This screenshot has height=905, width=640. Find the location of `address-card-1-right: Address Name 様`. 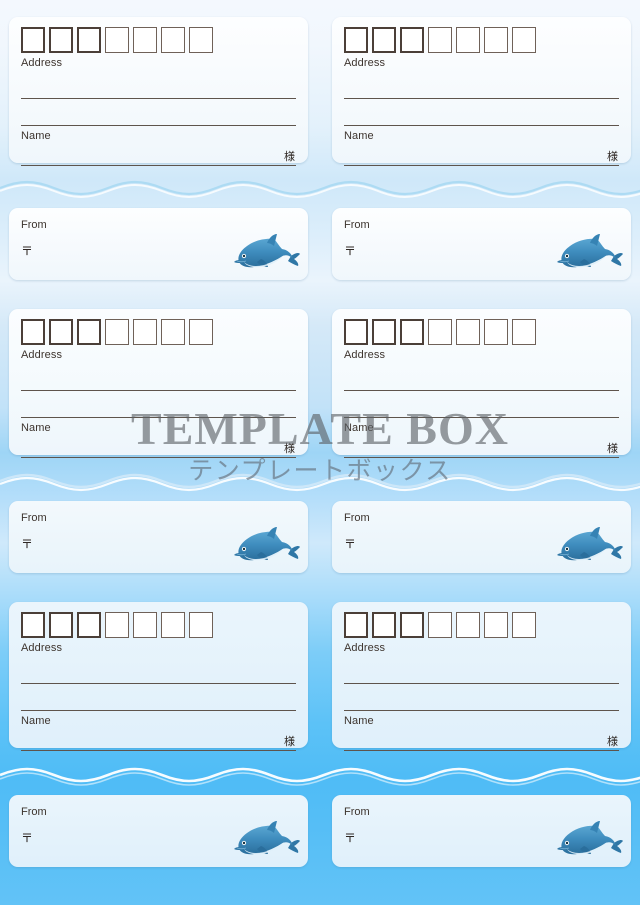

address-card-1-right: Address Name 様 is located at coordinates (481, 91).